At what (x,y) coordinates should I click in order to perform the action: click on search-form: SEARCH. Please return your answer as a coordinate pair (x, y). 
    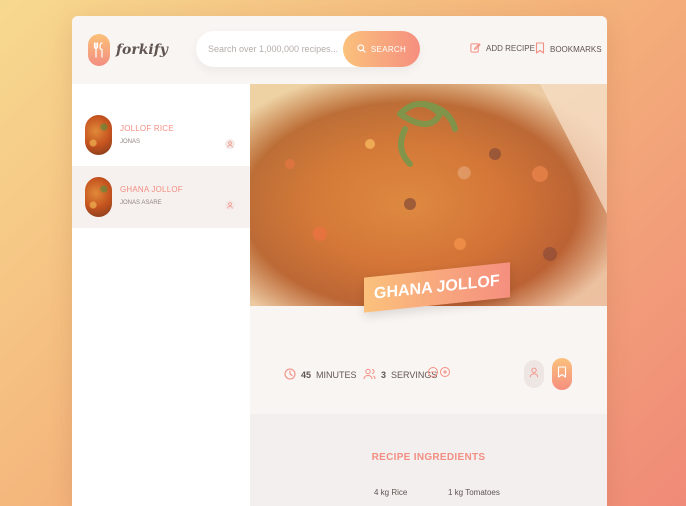
    Looking at the image, I should click on (308, 49).